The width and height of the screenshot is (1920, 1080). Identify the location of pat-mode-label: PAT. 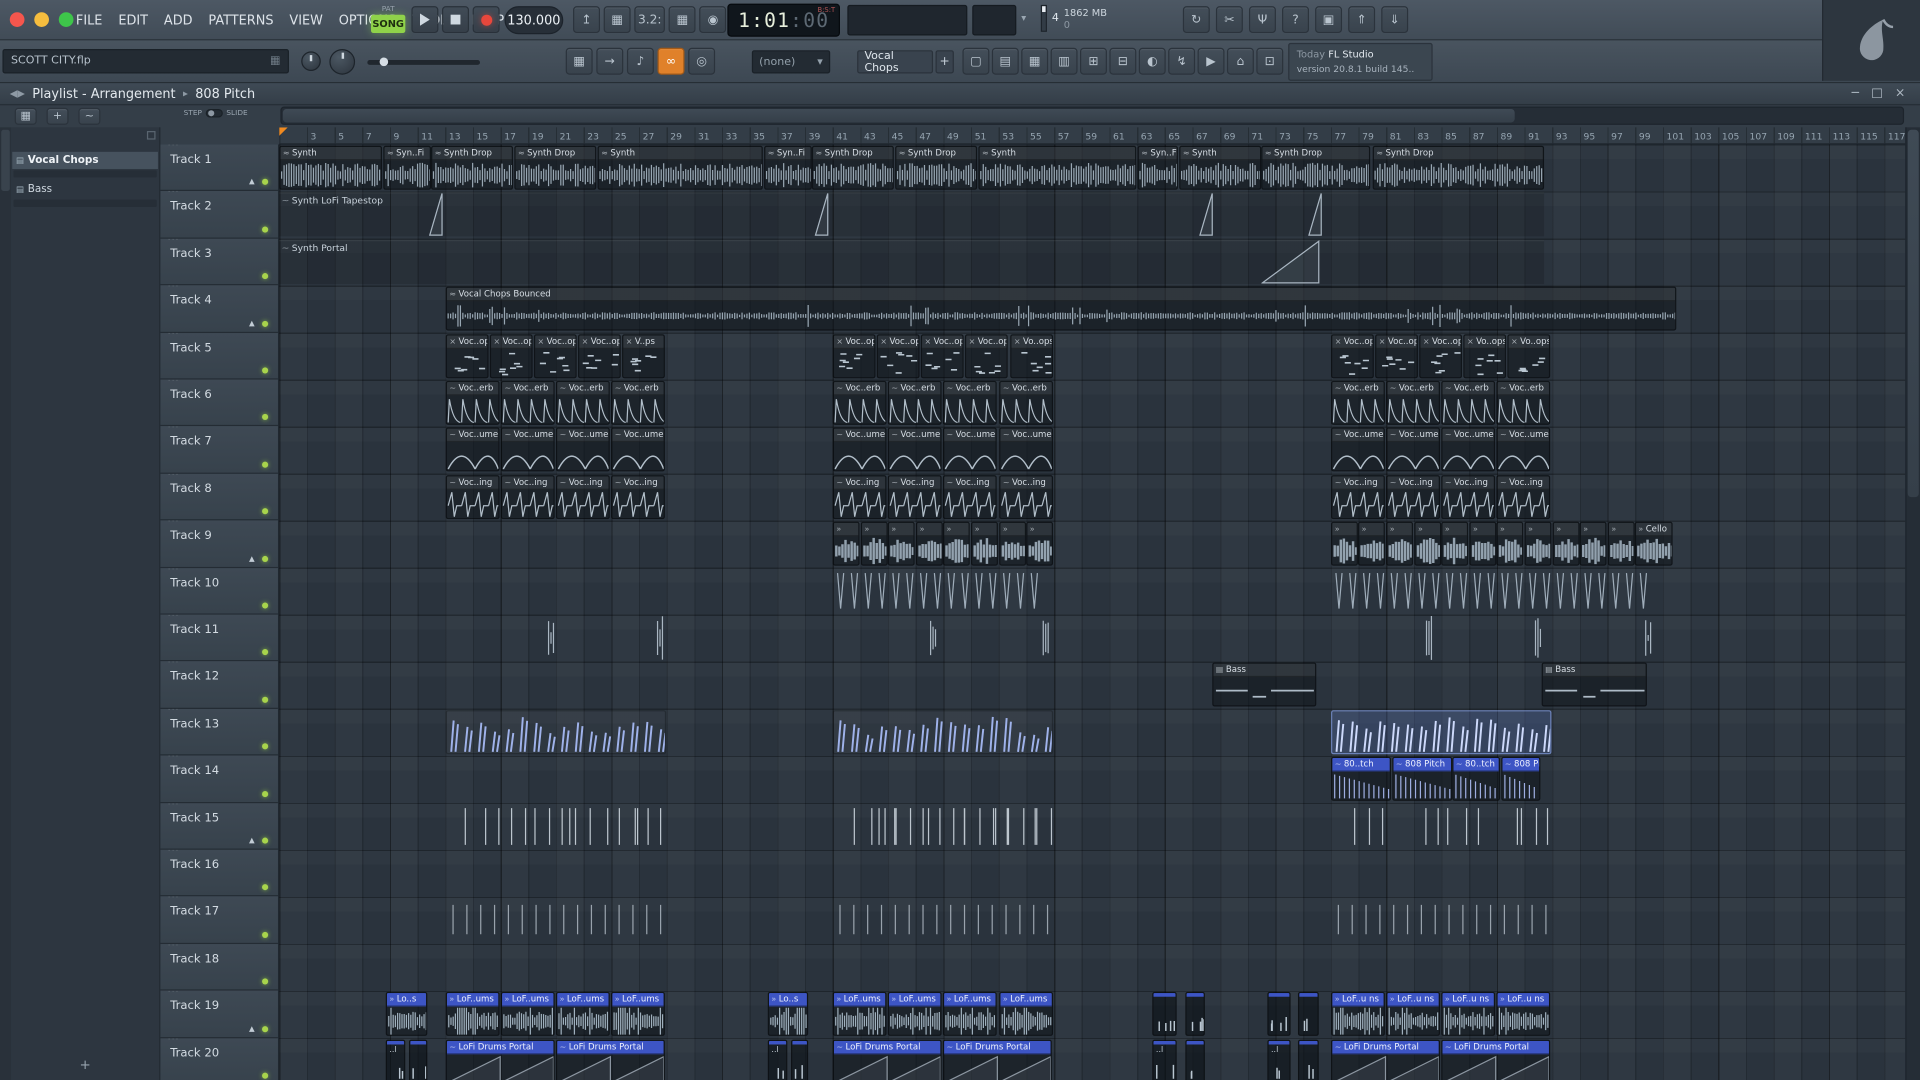
(388, 9).